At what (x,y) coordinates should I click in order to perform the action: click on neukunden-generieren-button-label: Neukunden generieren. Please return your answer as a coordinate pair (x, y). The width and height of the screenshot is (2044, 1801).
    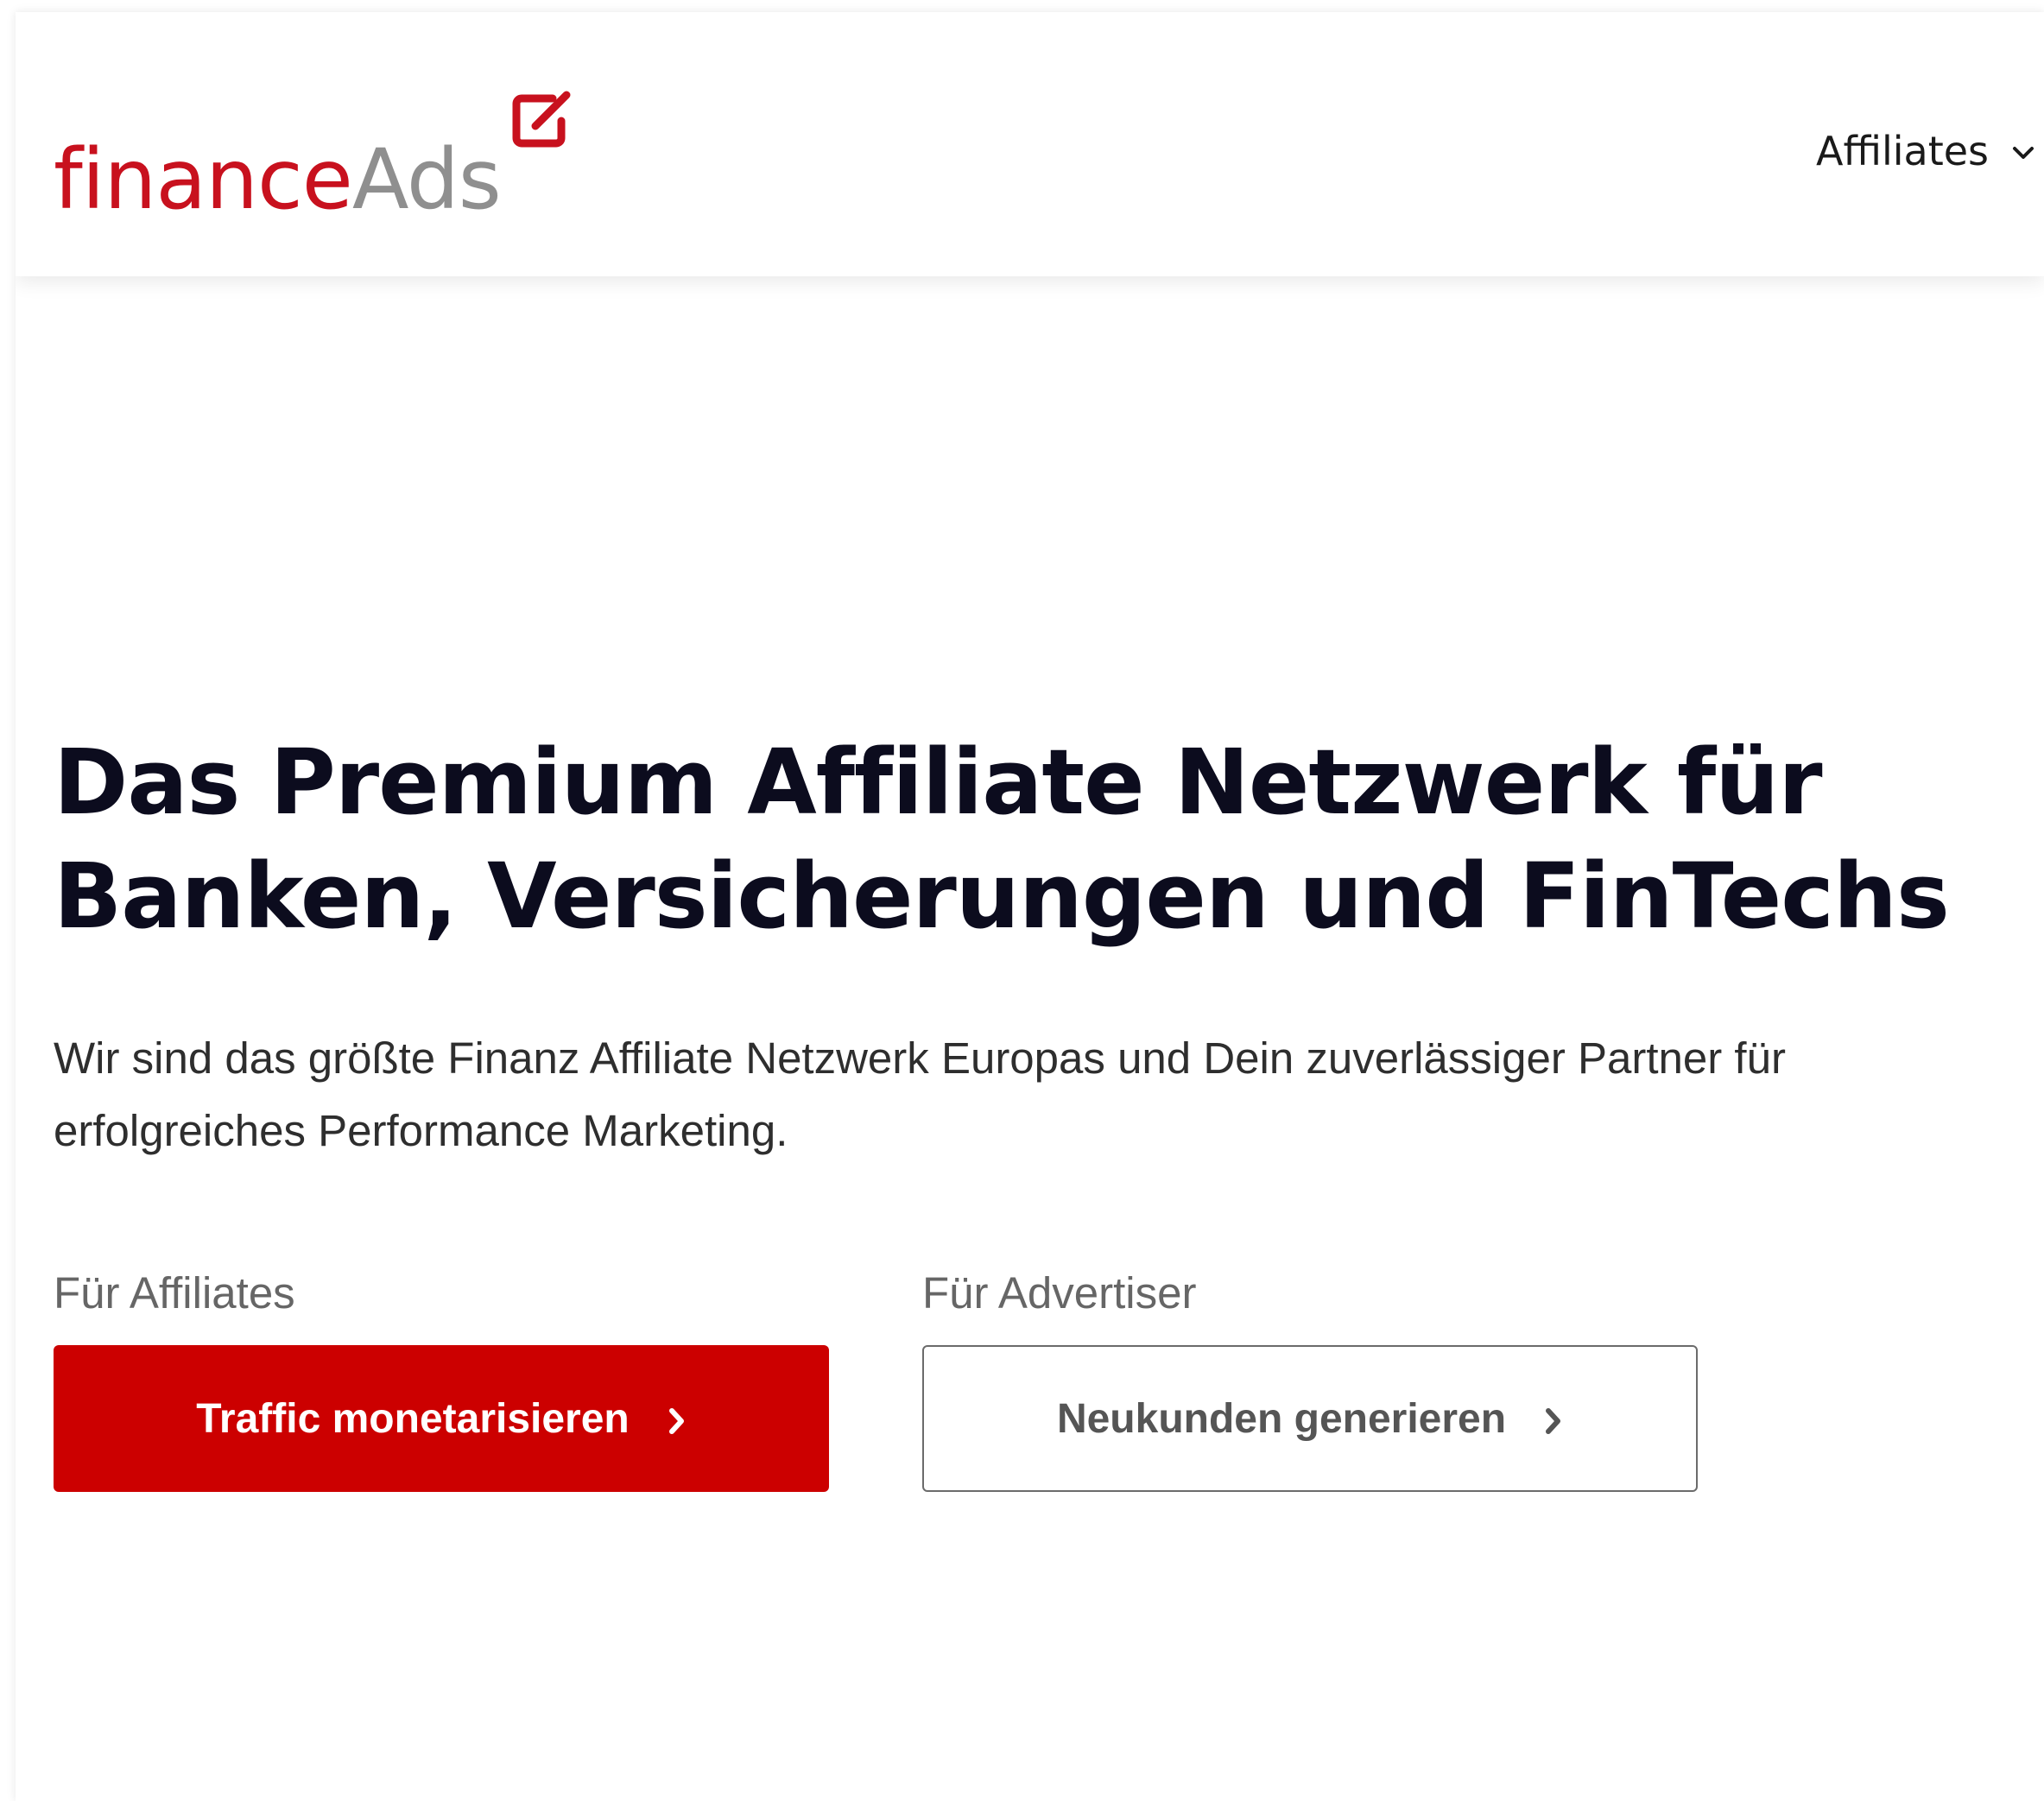
    Looking at the image, I should click on (1281, 1419).